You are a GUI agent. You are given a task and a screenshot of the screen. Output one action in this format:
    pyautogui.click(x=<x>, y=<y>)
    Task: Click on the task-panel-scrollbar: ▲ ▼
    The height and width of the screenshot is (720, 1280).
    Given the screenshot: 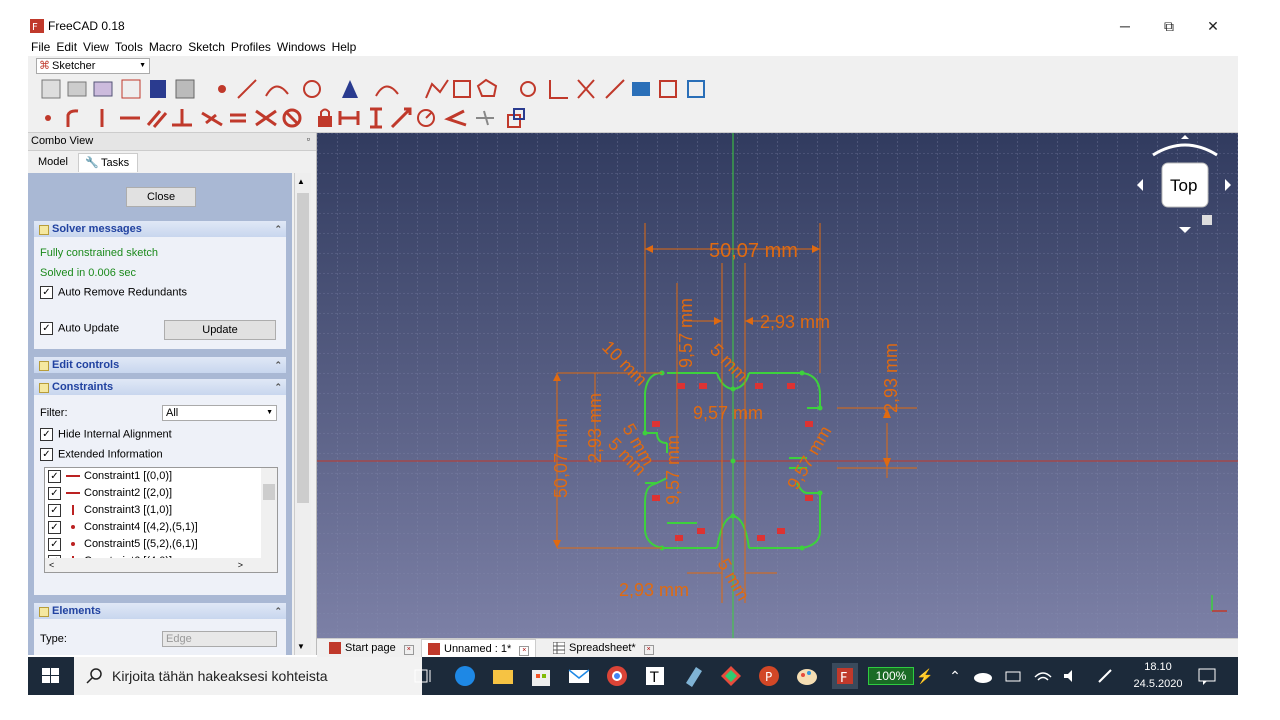 What is the action you would take?
    pyautogui.click(x=302, y=414)
    